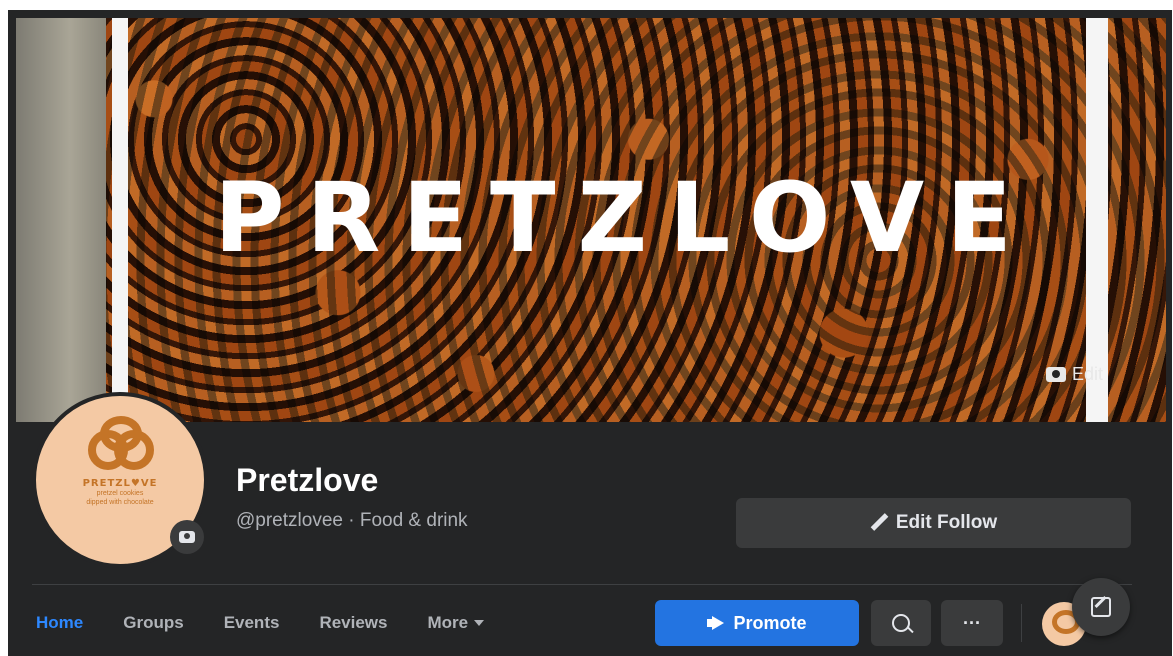  I want to click on caret-down-icon, so click(479, 623).